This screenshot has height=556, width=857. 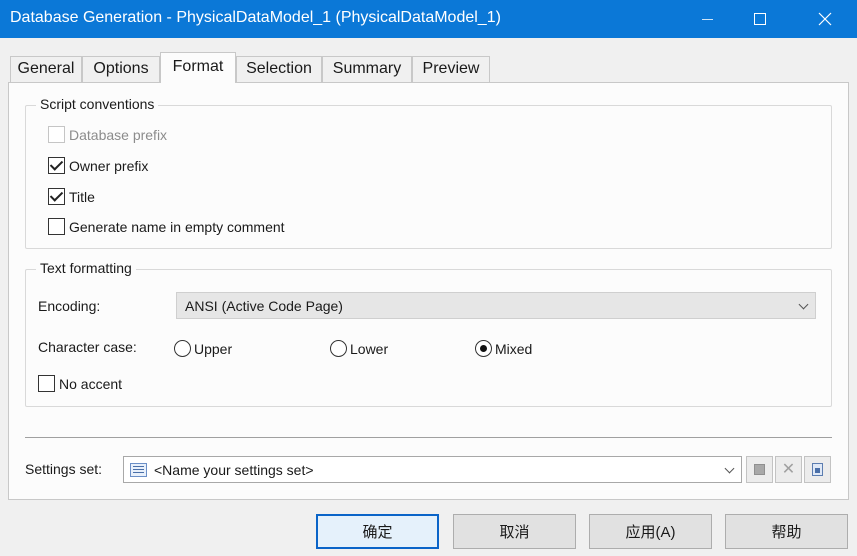 What do you see at coordinates (451, 69) in the screenshot?
I see `tab-preview: Preview` at bounding box center [451, 69].